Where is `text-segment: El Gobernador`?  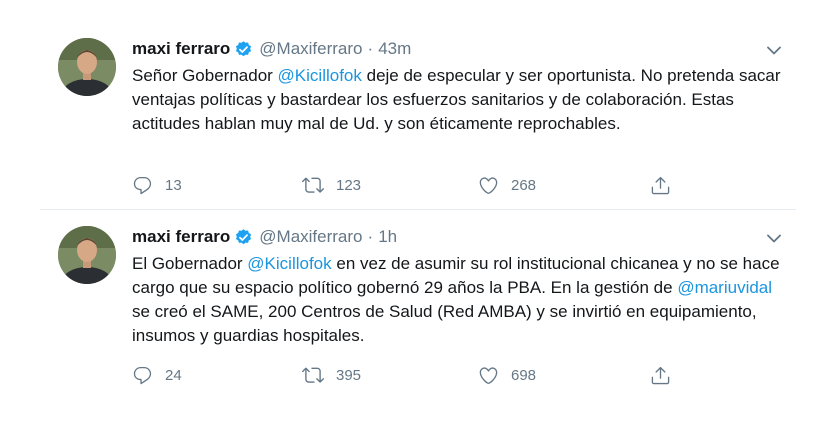
text-segment: El Gobernador is located at coordinates (190, 263).